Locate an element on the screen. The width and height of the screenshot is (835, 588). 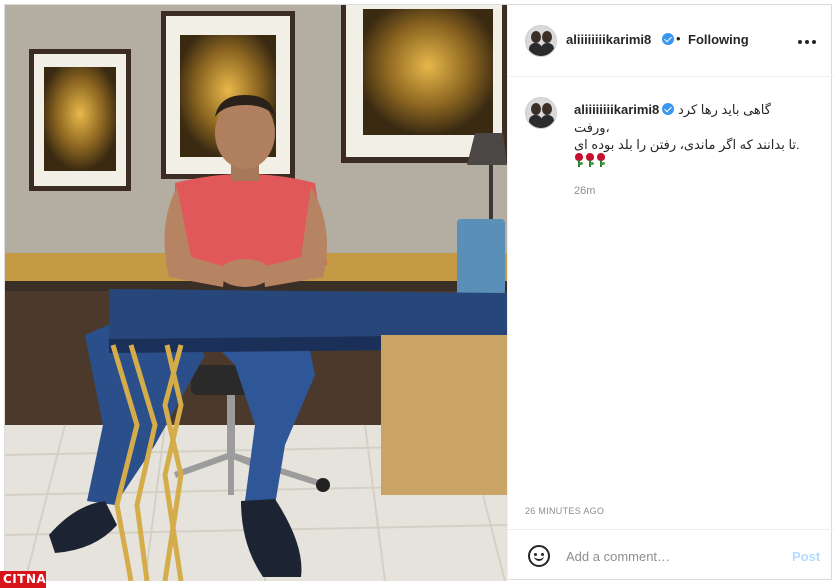
caption-line-1: گاهی باید رها کرد is located at coordinates (724, 109).